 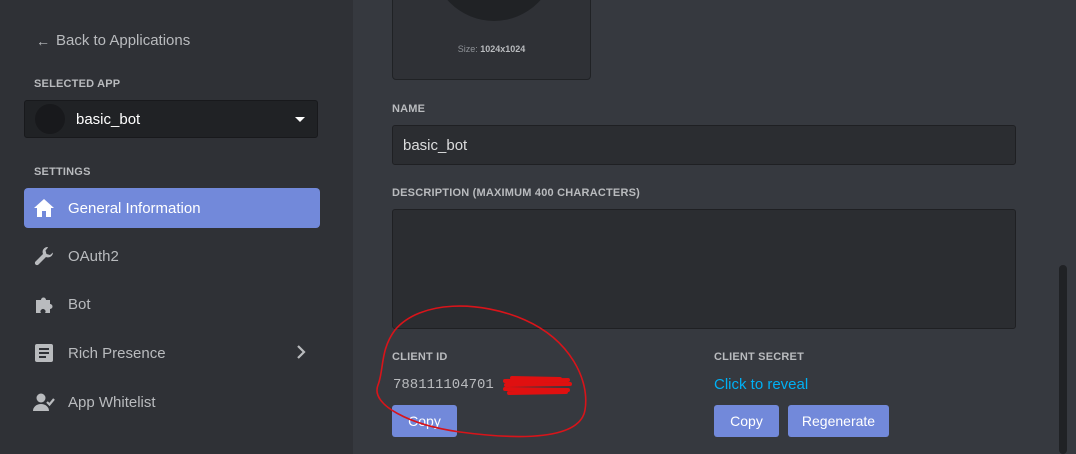 What do you see at coordinates (838, 421) in the screenshot?
I see `regenerate-secret-button: Regenerate` at bounding box center [838, 421].